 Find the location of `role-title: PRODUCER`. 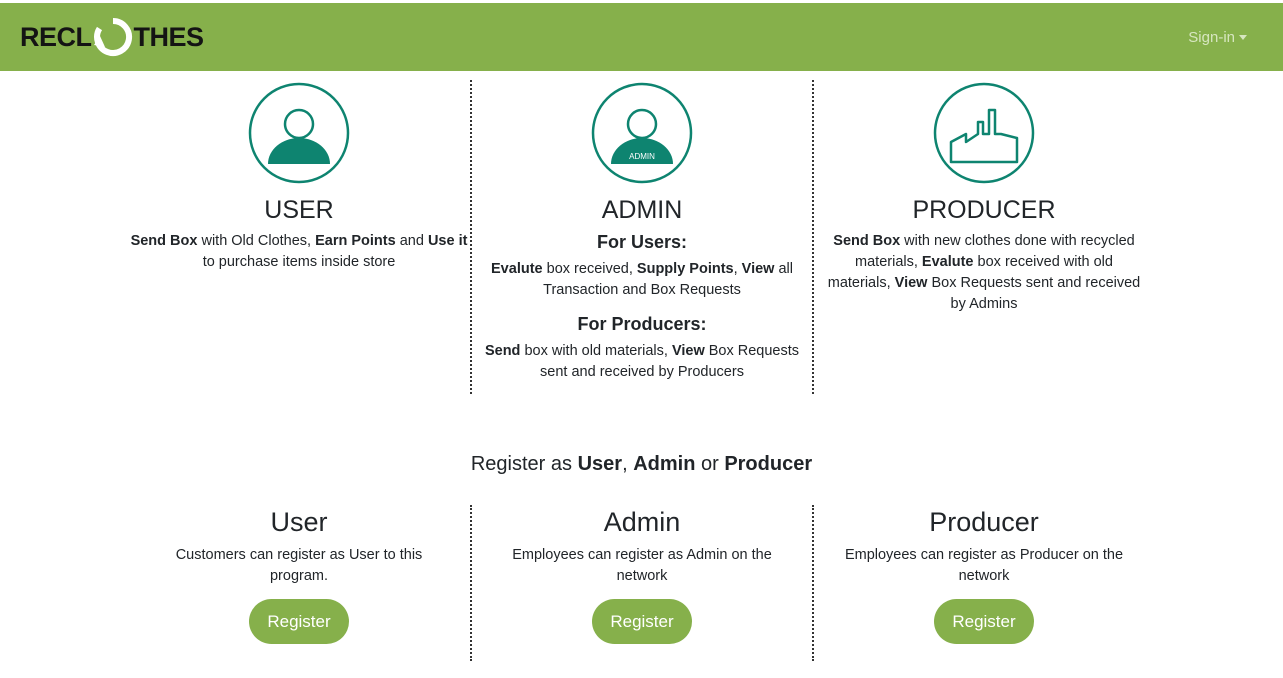

role-title: PRODUCER is located at coordinates (984, 210).